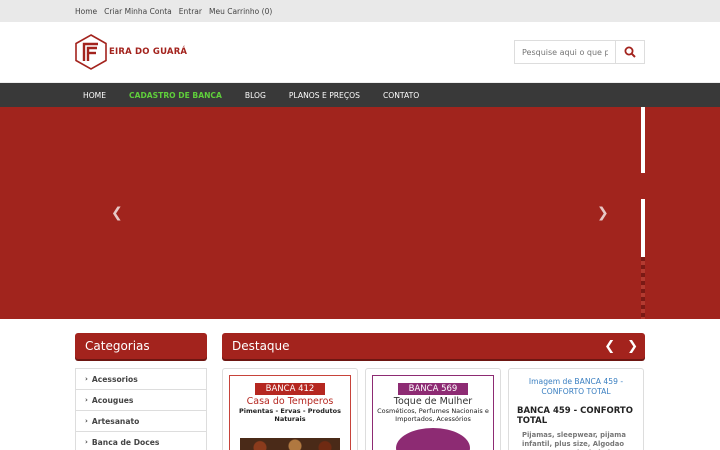 The width and height of the screenshot is (720, 450). I want to click on banner-edge-piece, so click(643, 186).